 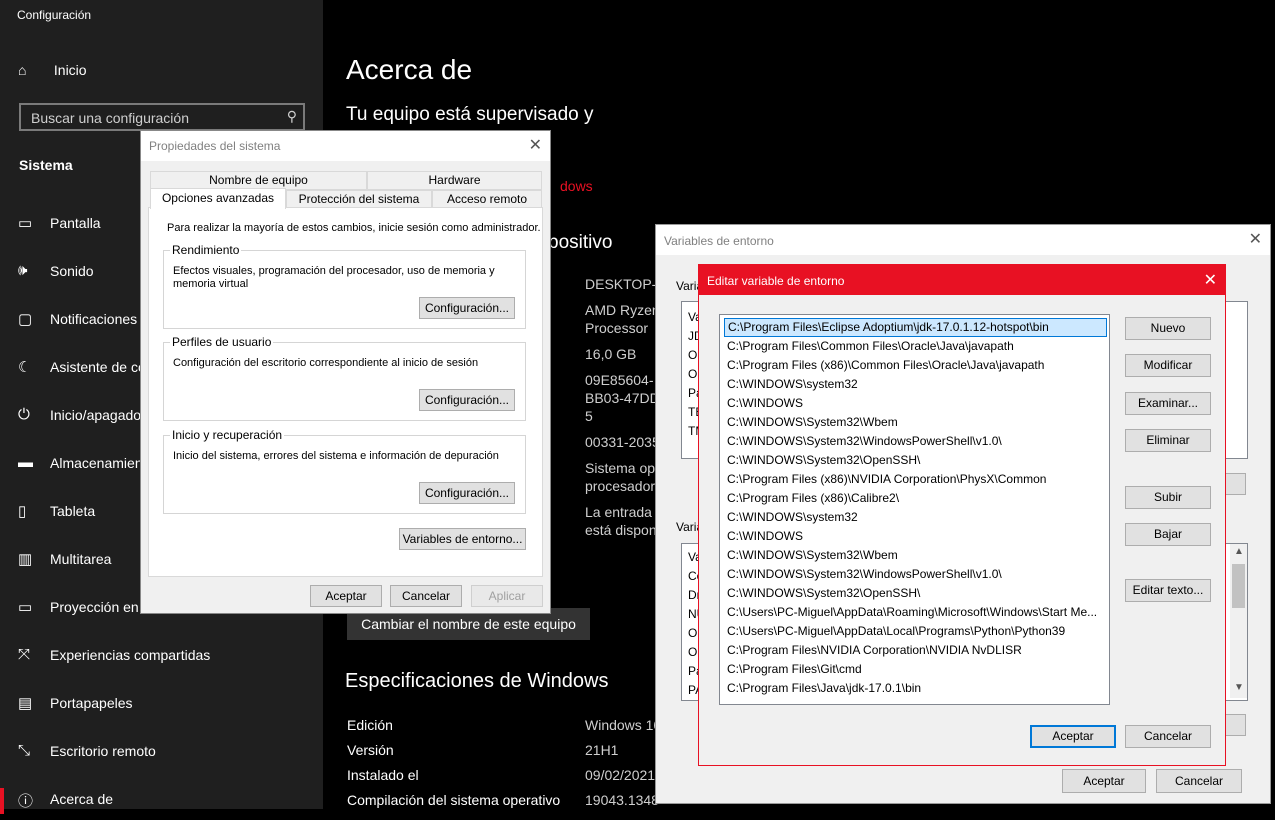 I want to click on monitor-icon: ▭, so click(x=25, y=223).